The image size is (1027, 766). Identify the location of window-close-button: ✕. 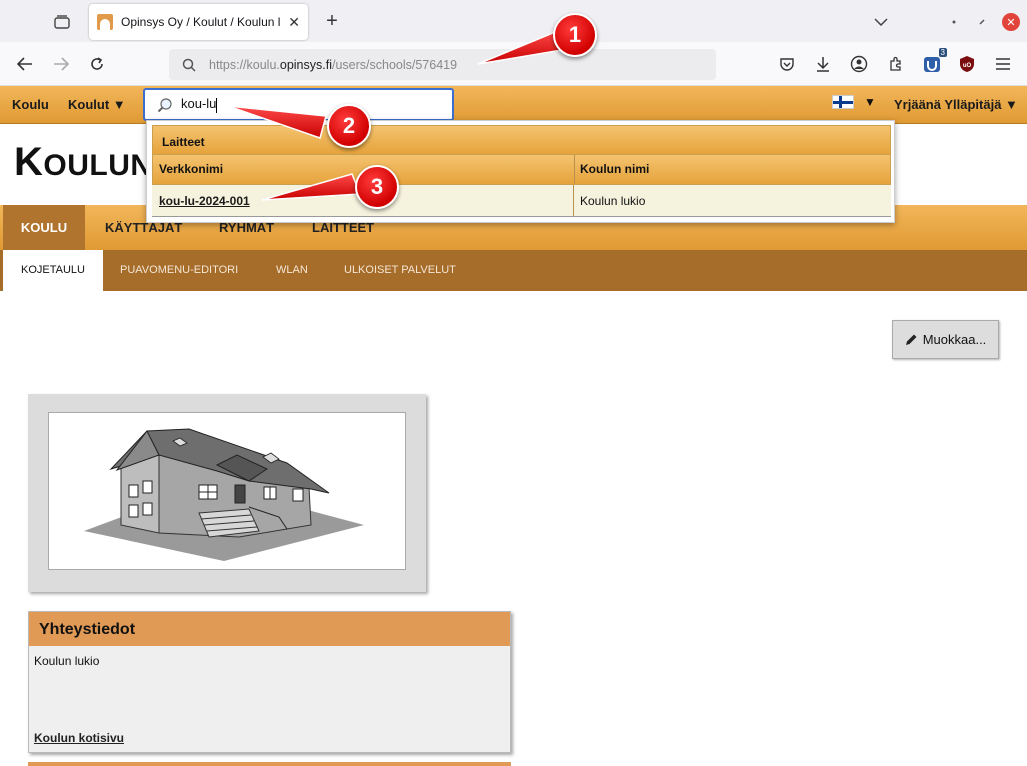
(1011, 22).